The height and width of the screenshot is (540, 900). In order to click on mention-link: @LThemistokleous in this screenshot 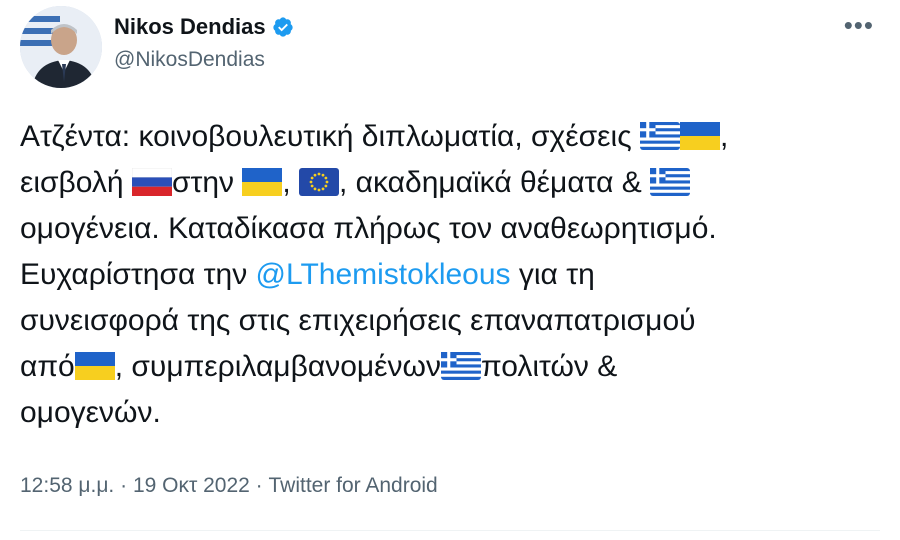, I will do `click(383, 274)`.